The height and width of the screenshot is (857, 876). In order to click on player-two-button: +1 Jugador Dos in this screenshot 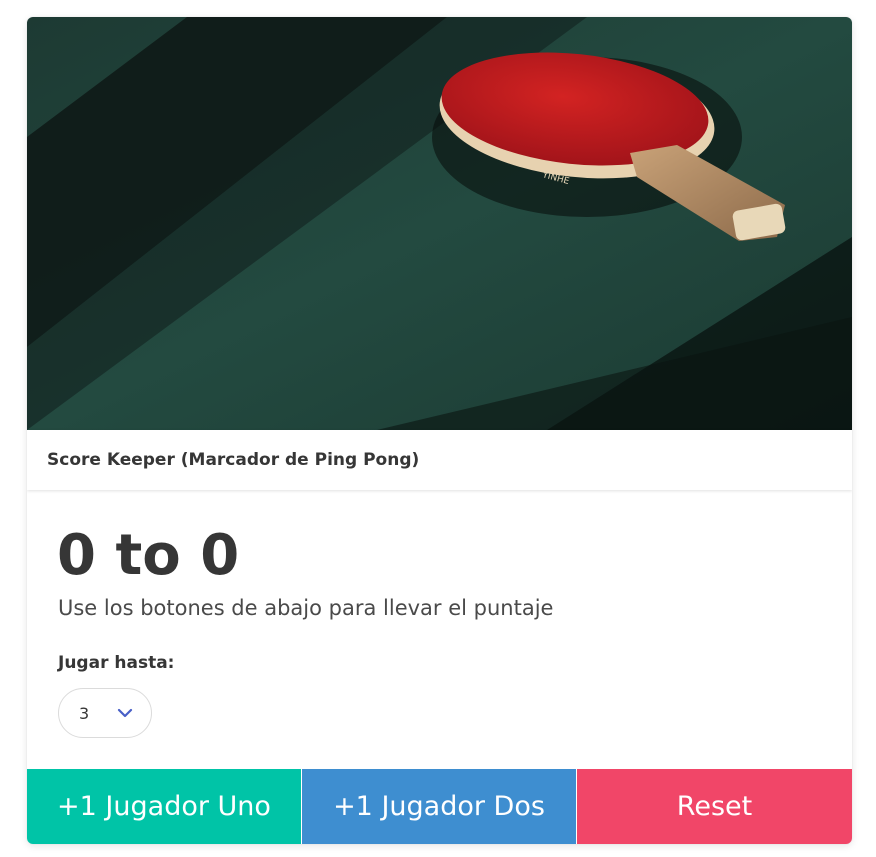, I will do `click(439, 806)`.